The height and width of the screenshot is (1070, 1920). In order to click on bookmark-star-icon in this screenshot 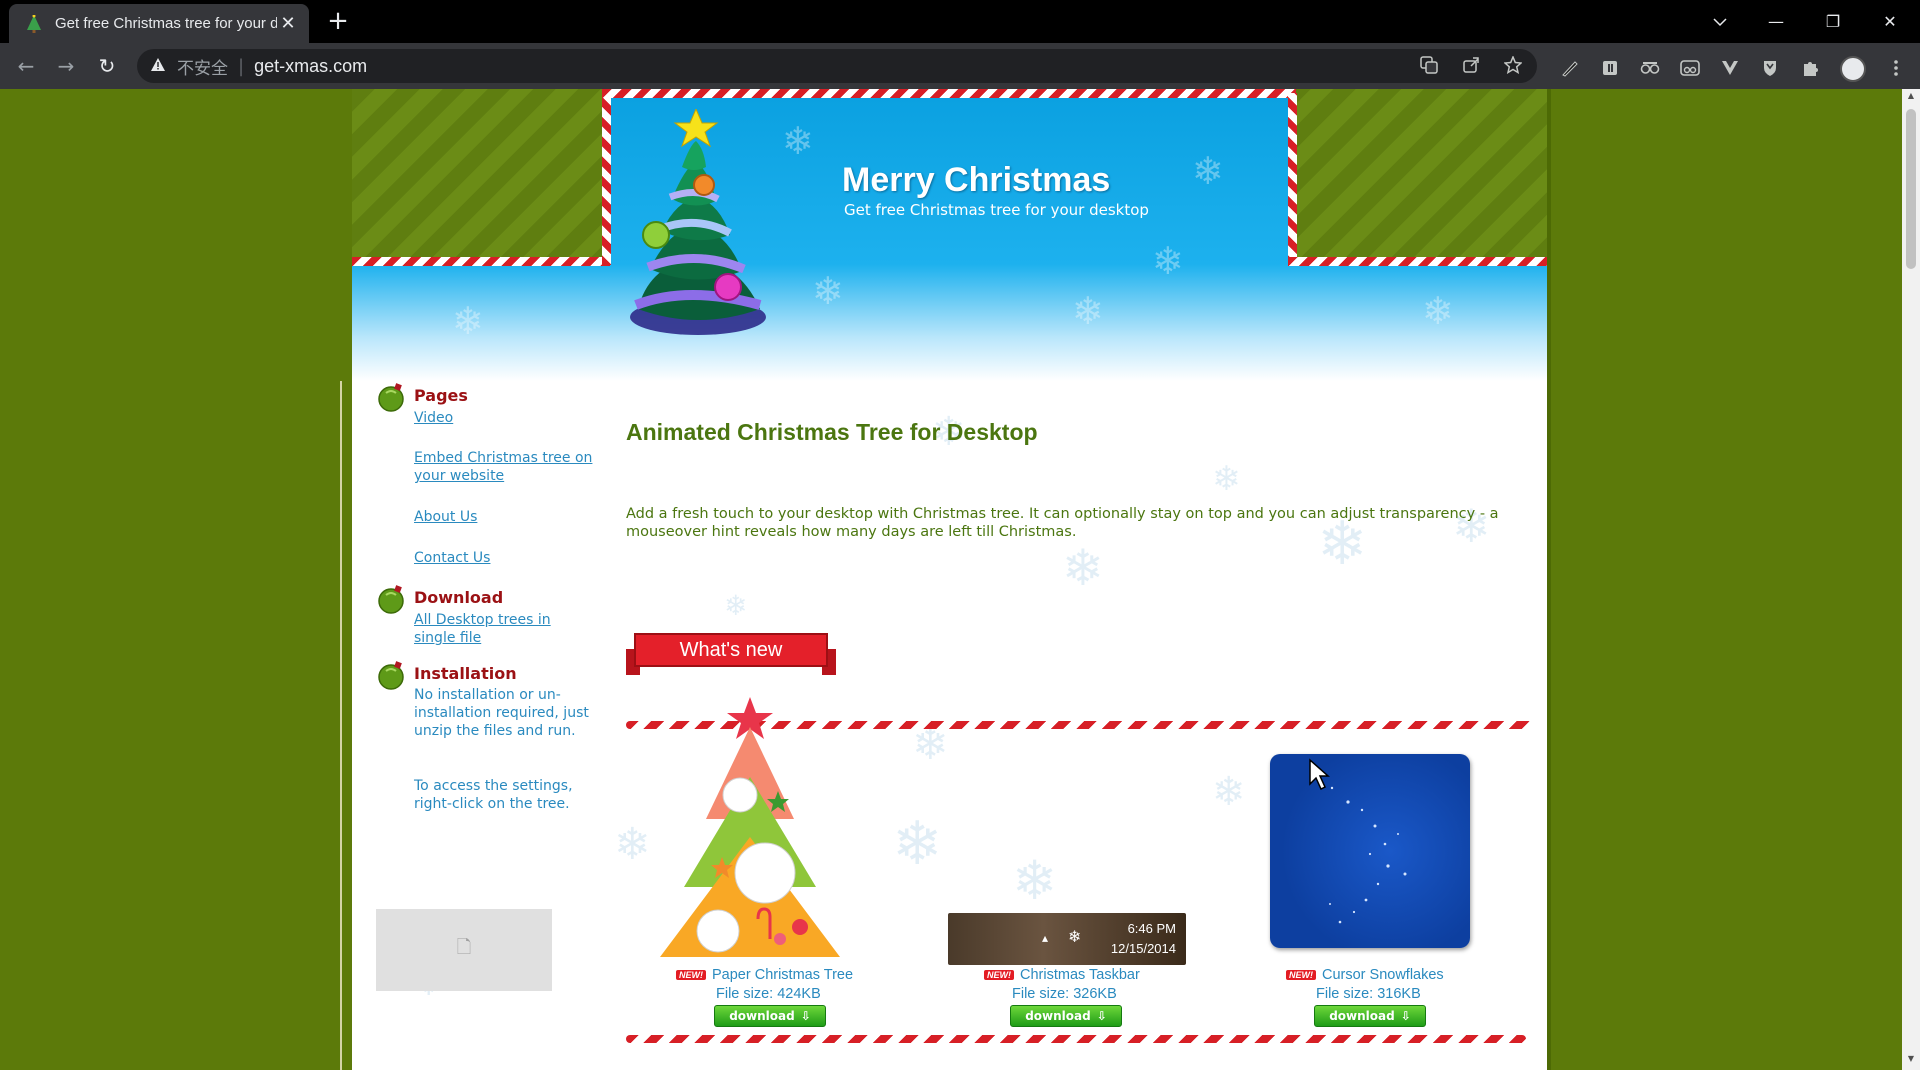, I will do `click(1513, 65)`.